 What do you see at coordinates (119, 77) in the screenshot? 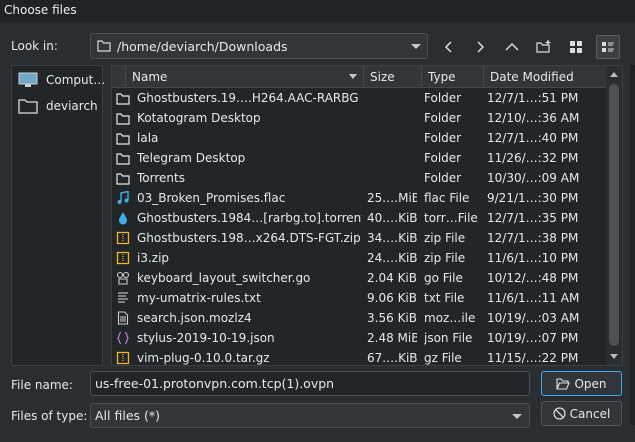
I see `header-spacer` at bounding box center [119, 77].